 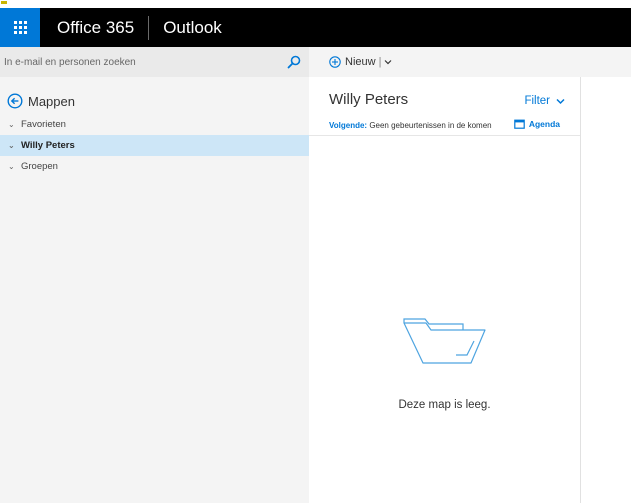 I want to click on filter-button: Filter, so click(x=544, y=101).